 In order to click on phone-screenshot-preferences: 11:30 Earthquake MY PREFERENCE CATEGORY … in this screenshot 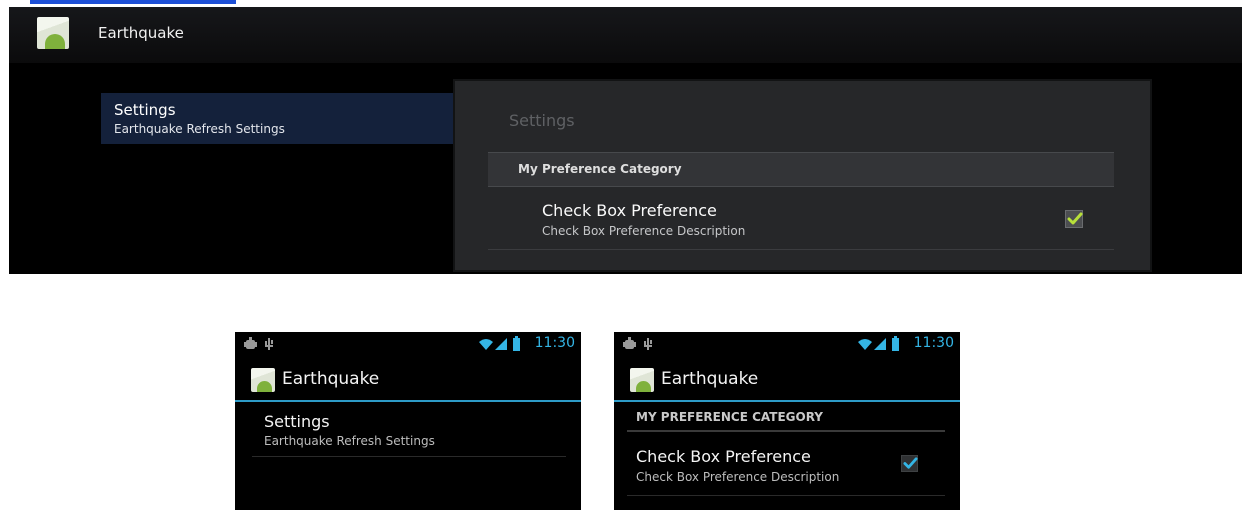, I will do `click(787, 421)`.